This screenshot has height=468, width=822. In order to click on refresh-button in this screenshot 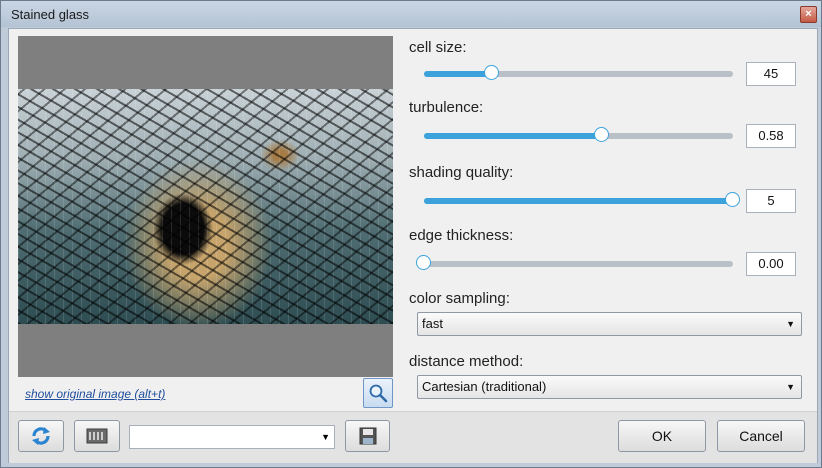, I will do `click(41, 436)`.